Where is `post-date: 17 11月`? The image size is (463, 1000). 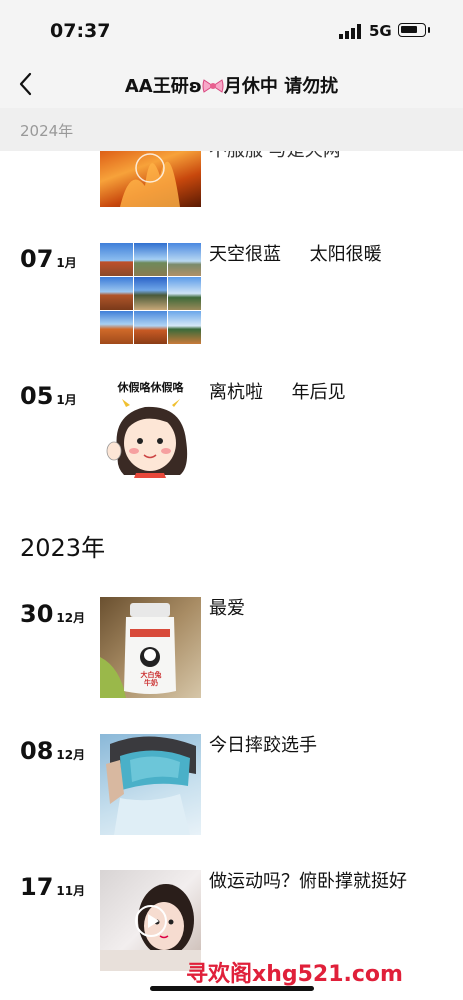
post-date: 17 11月 is located at coordinates (52, 887).